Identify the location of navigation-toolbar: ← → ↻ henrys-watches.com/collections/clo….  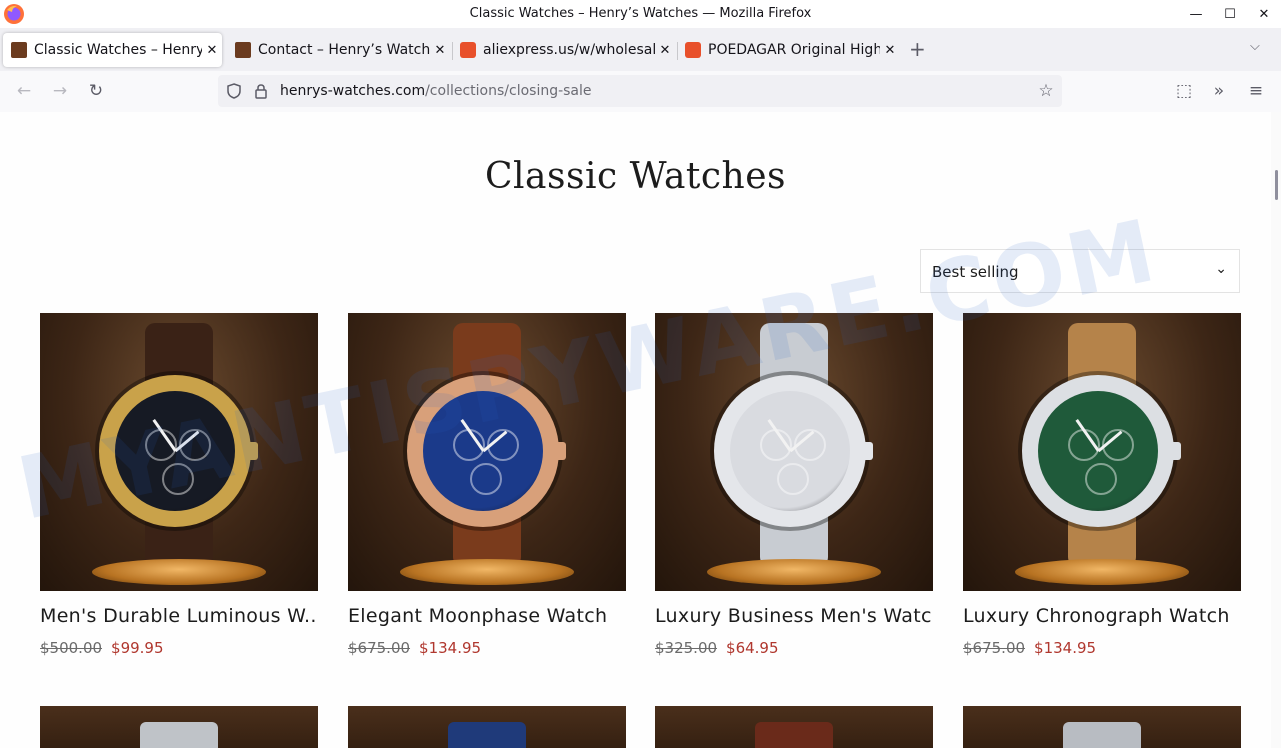
(640, 92).